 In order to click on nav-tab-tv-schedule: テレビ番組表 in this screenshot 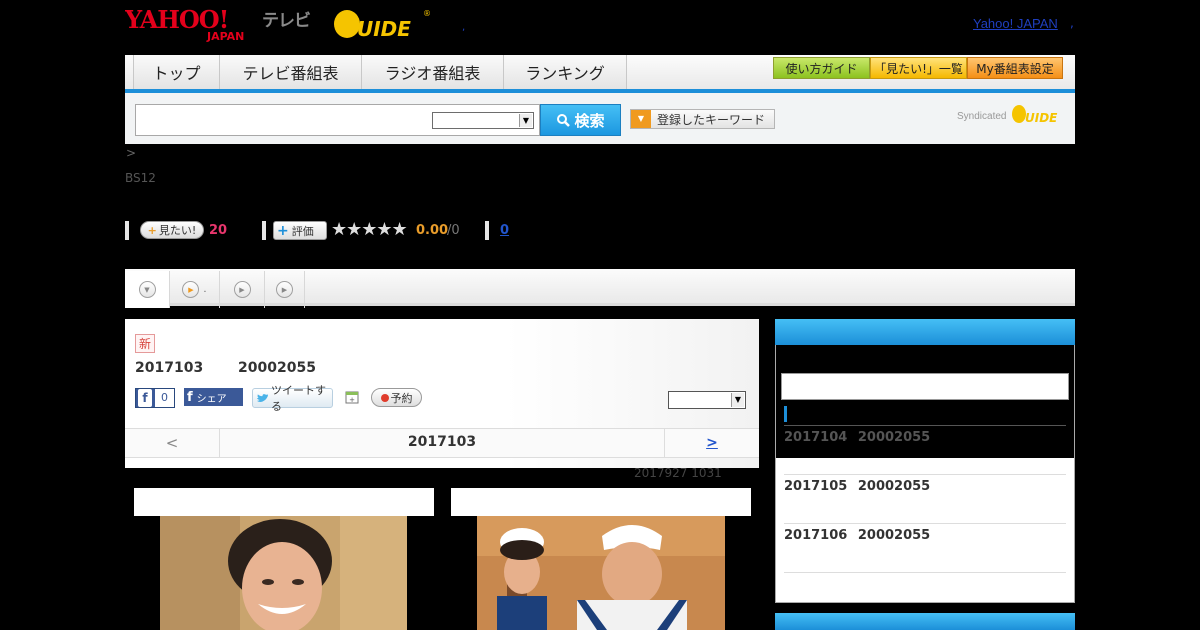, I will do `click(290, 72)`.